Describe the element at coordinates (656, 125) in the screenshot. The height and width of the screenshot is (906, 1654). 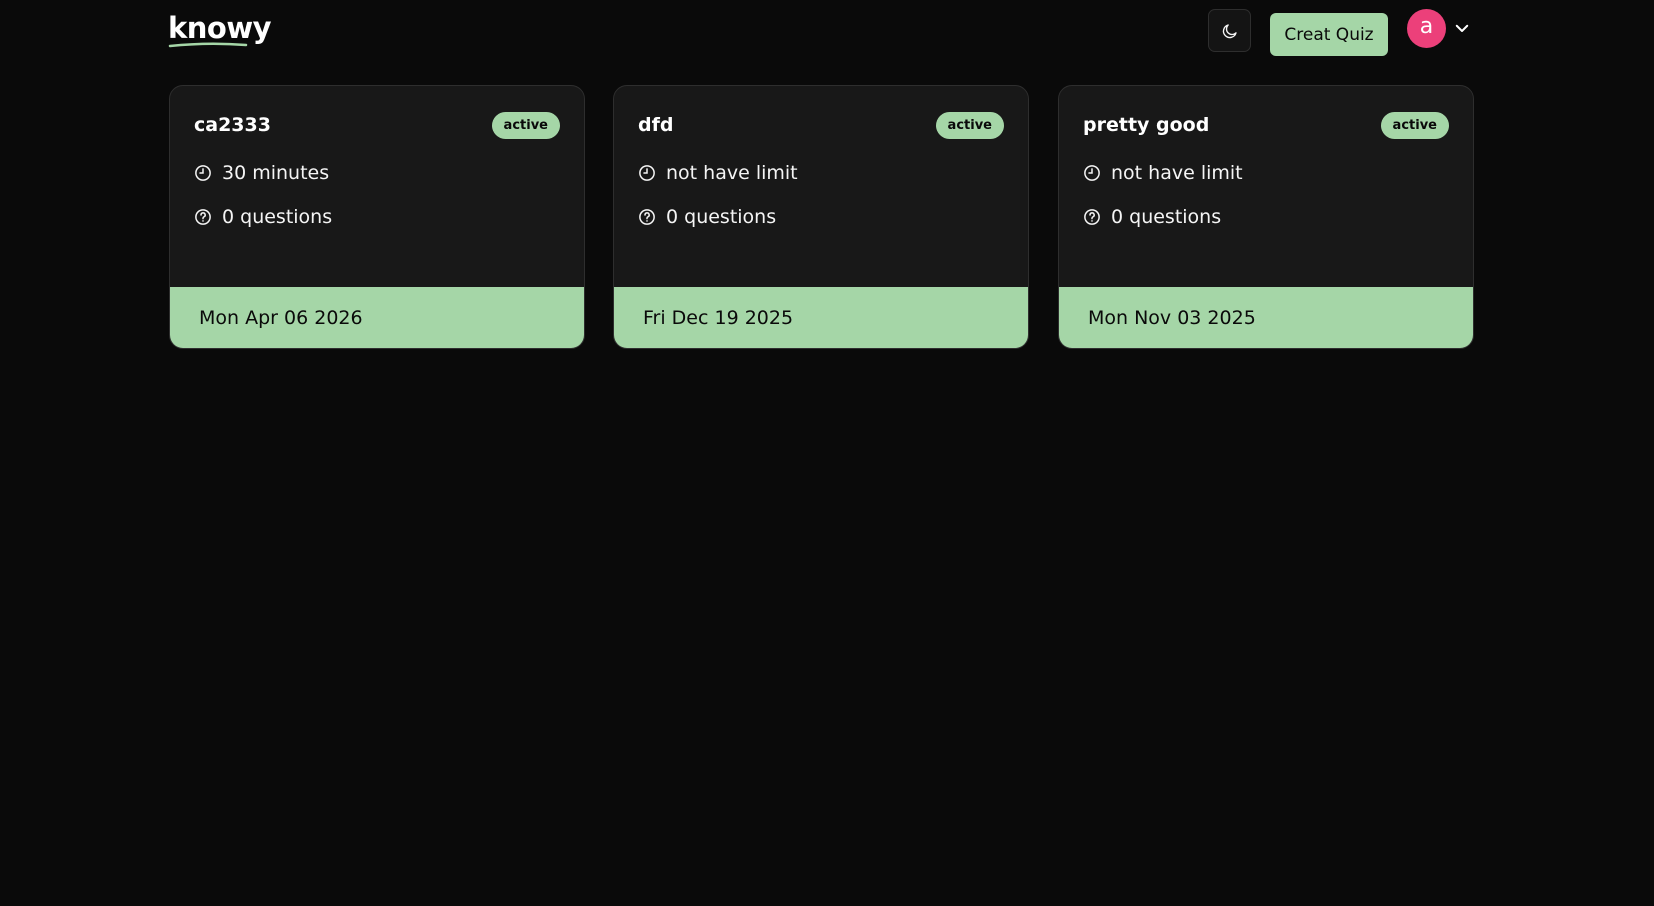
I see `quiz-title: dfd` at that location.